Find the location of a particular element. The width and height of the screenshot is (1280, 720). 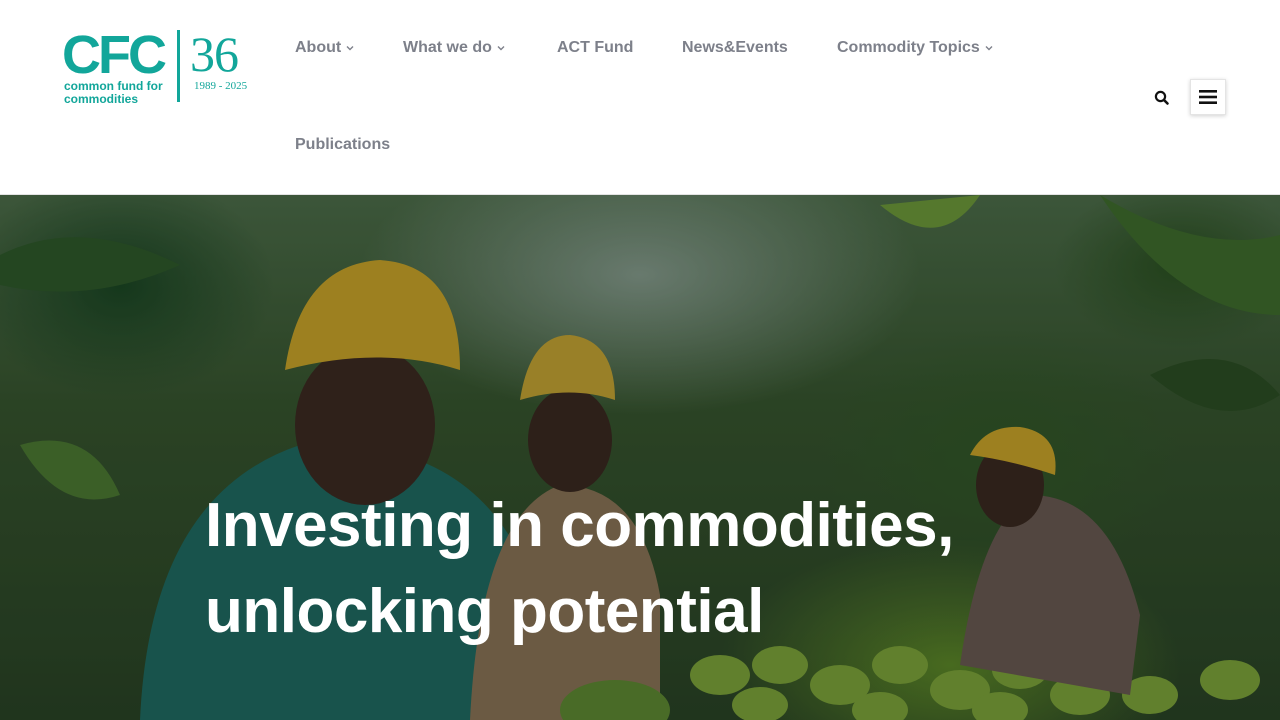

logo-divider is located at coordinates (178, 66).